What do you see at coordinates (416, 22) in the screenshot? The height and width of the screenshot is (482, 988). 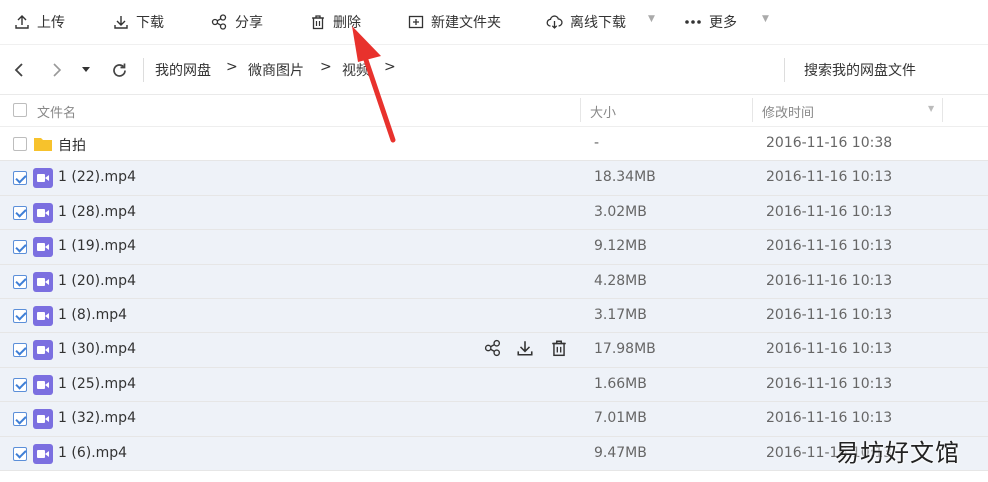 I see `new-folder-icon` at bounding box center [416, 22].